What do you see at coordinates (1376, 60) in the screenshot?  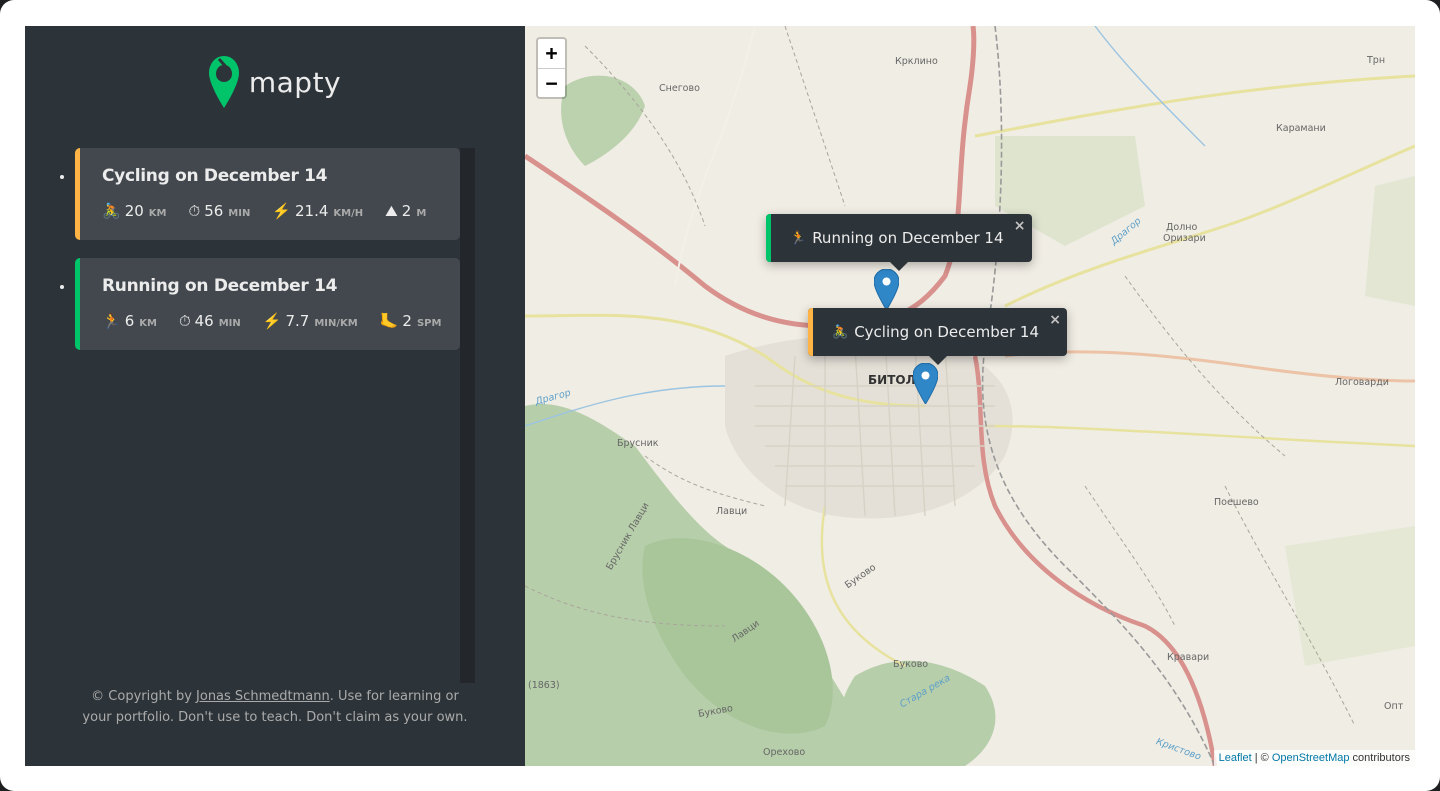 I see `place-label: Трн` at bounding box center [1376, 60].